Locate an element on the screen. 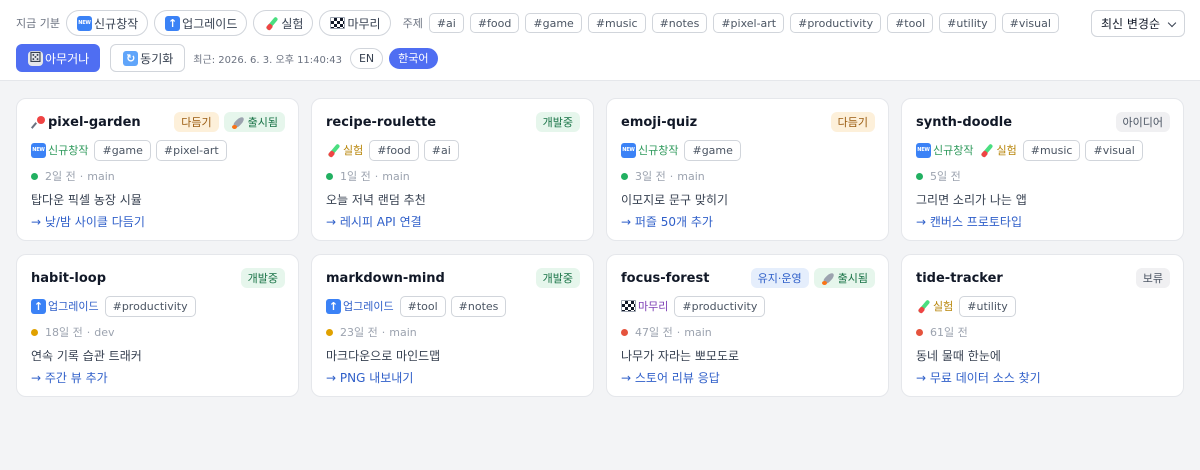 This screenshot has width=1200, height=470. status-badge: 개발중 is located at coordinates (557, 278).